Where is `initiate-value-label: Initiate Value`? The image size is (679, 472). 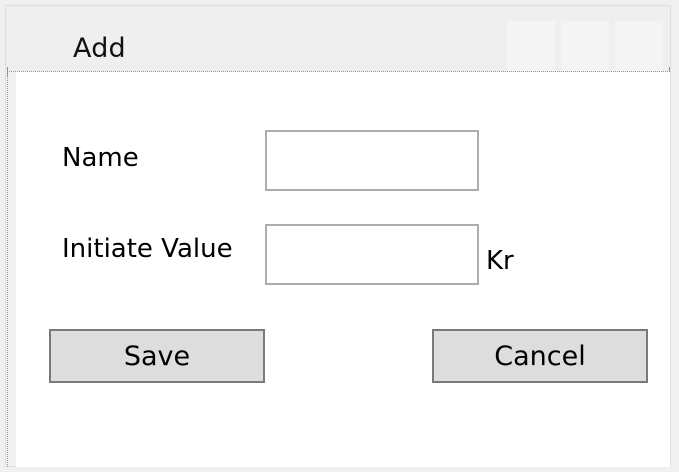 initiate-value-label: Initiate Value is located at coordinates (147, 249).